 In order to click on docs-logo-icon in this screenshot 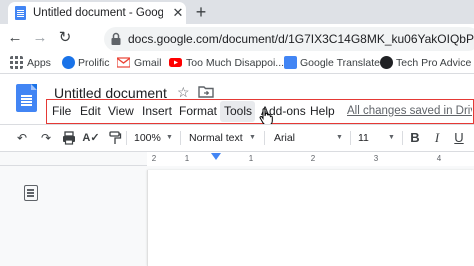, I will do `click(26, 98)`.